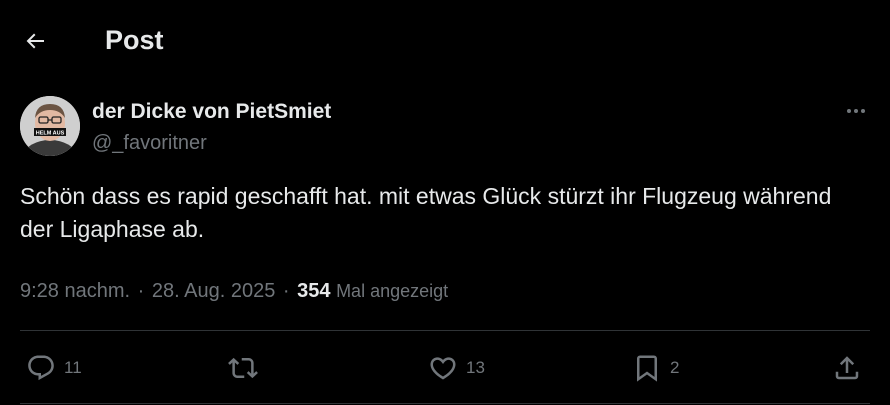 This screenshot has width=890, height=405. What do you see at coordinates (314, 291) in the screenshot?
I see `views-count: 354` at bounding box center [314, 291].